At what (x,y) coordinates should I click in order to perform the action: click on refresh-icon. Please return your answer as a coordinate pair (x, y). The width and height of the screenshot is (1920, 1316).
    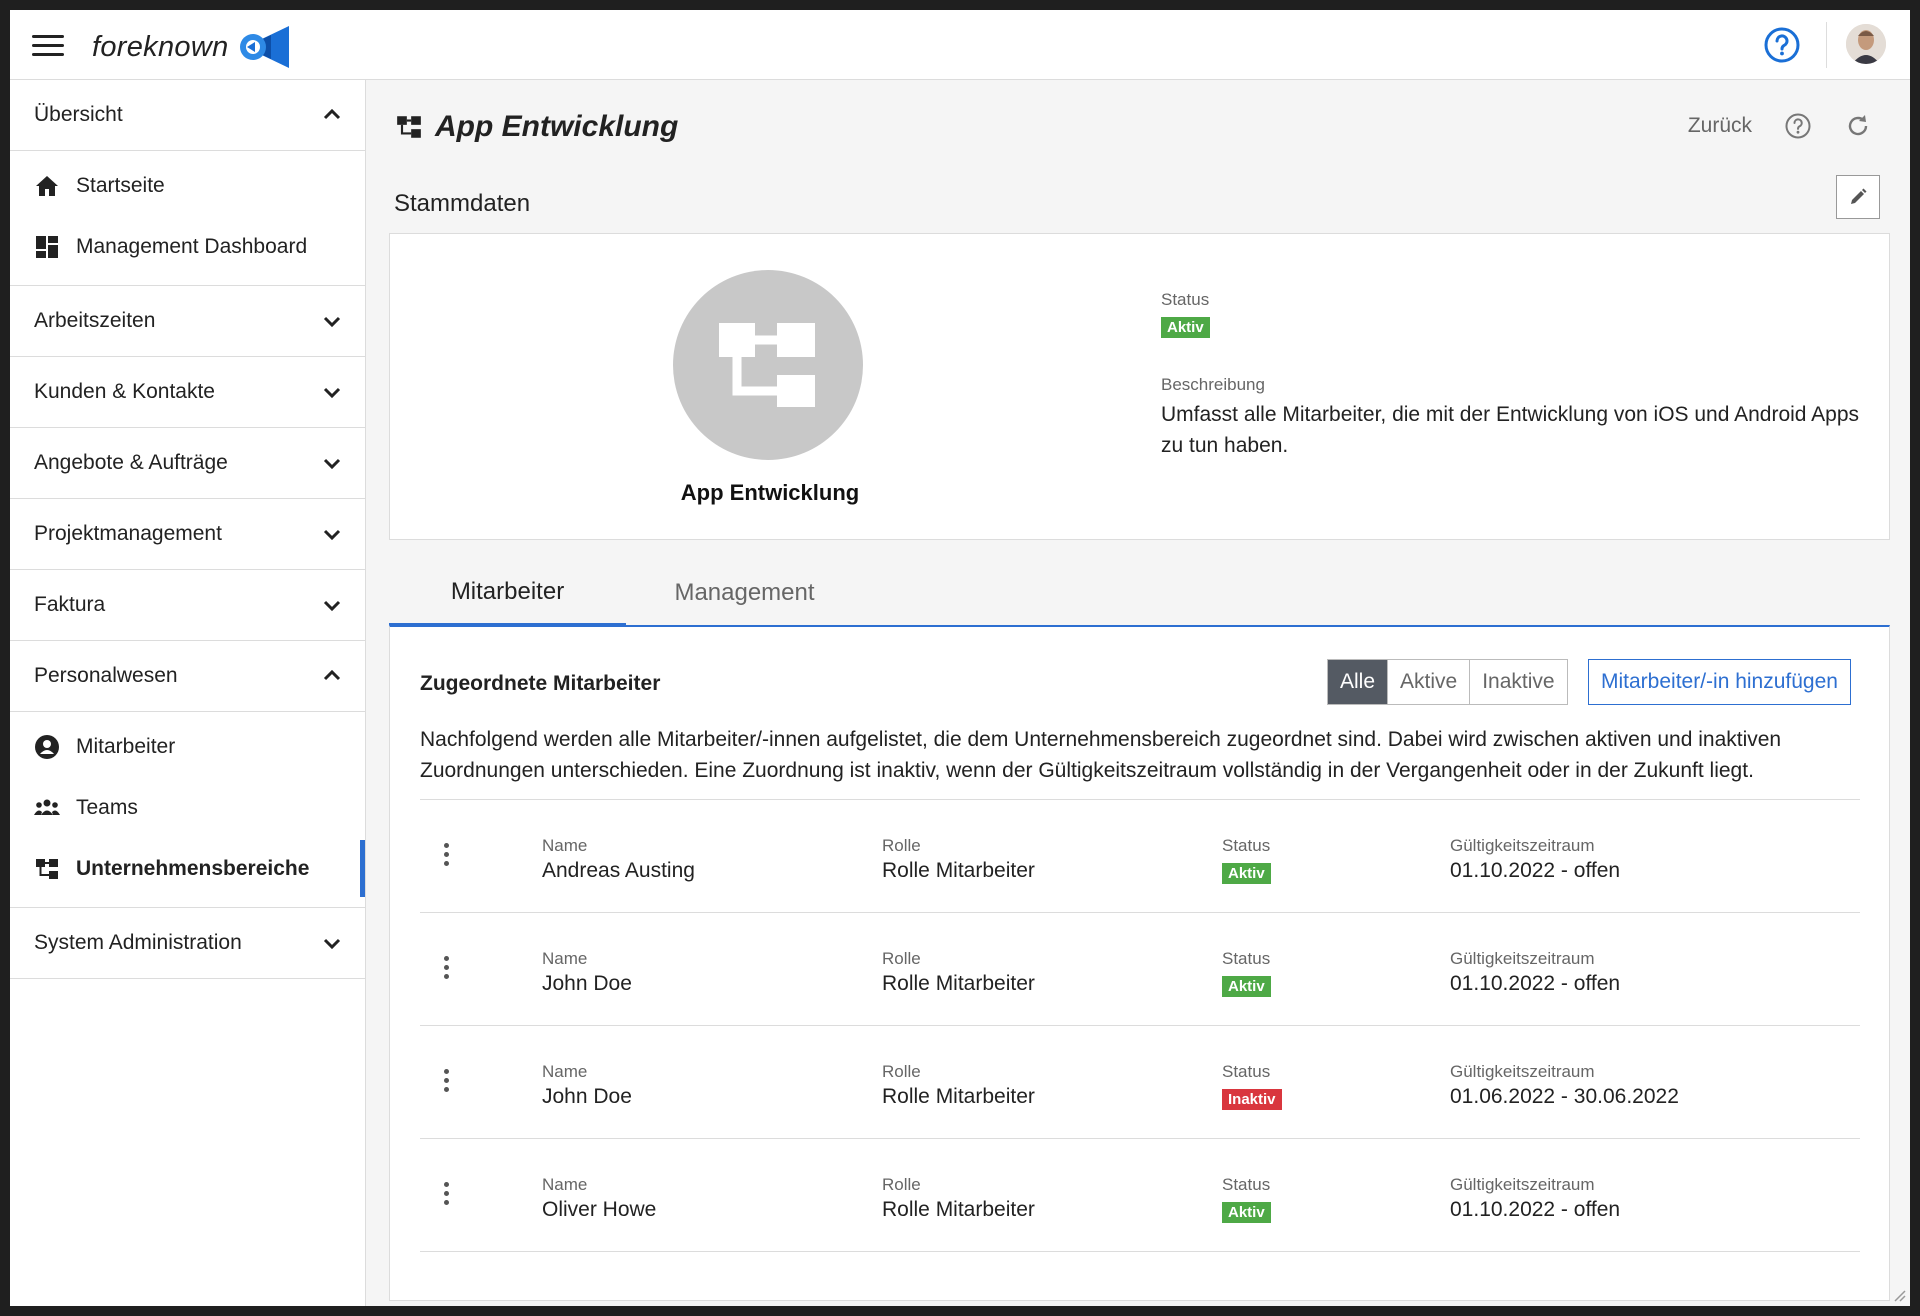
    Looking at the image, I should click on (1858, 126).